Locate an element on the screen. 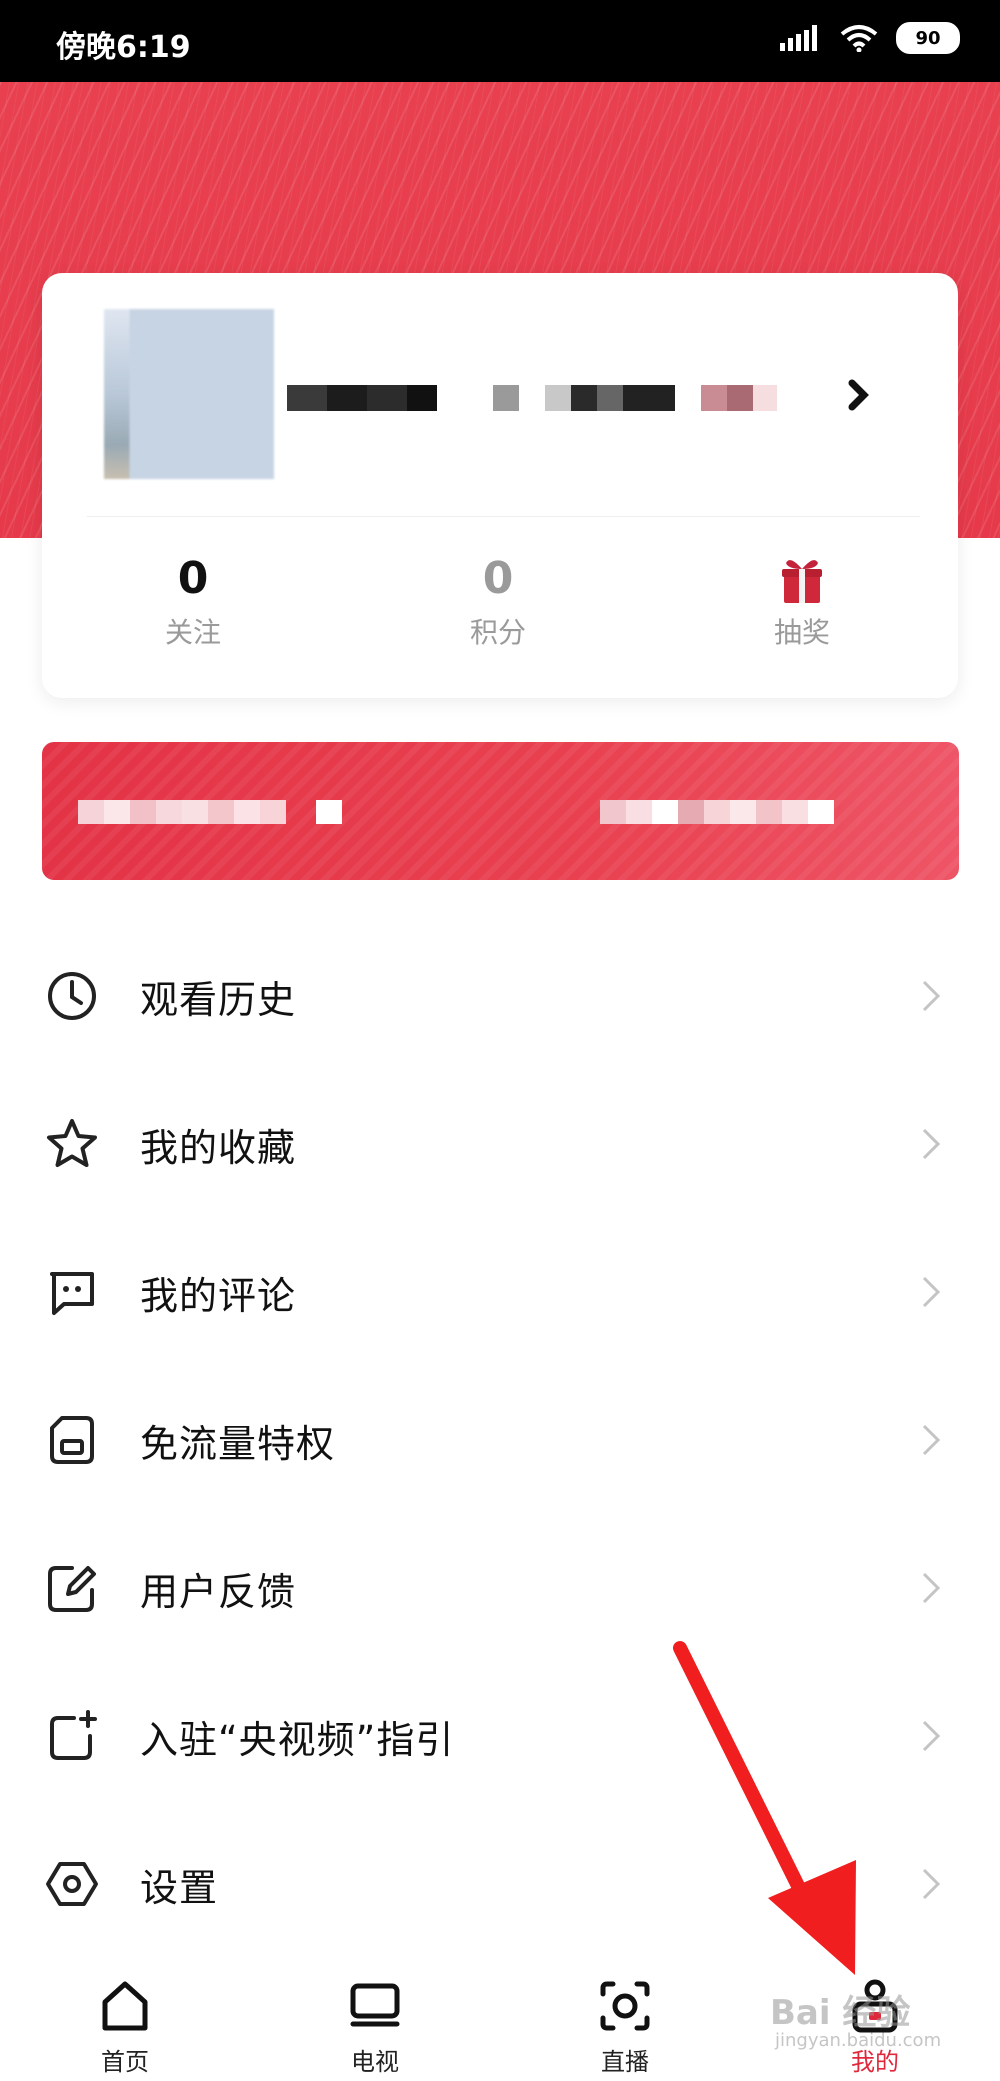 The height and width of the screenshot is (2081, 1000). tv-icon is located at coordinates (375, 2005).